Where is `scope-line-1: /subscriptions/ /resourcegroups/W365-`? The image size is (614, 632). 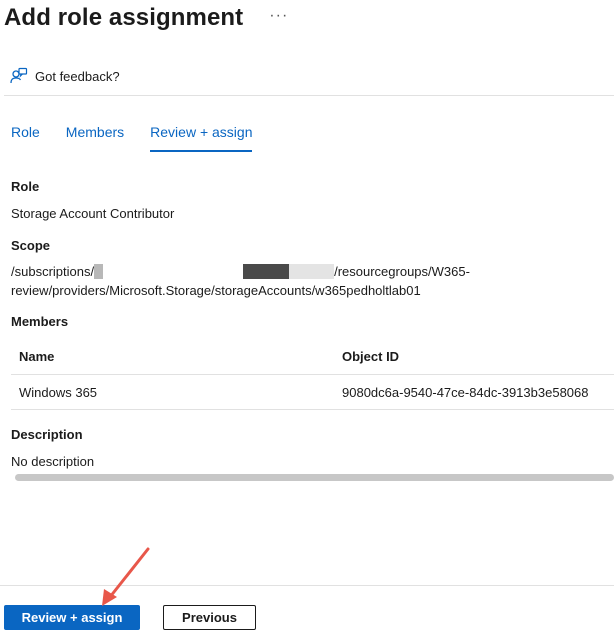
scope-line-1: /subscriptions/ /resourcegroups/W365- is located at coordinates (240, 271).